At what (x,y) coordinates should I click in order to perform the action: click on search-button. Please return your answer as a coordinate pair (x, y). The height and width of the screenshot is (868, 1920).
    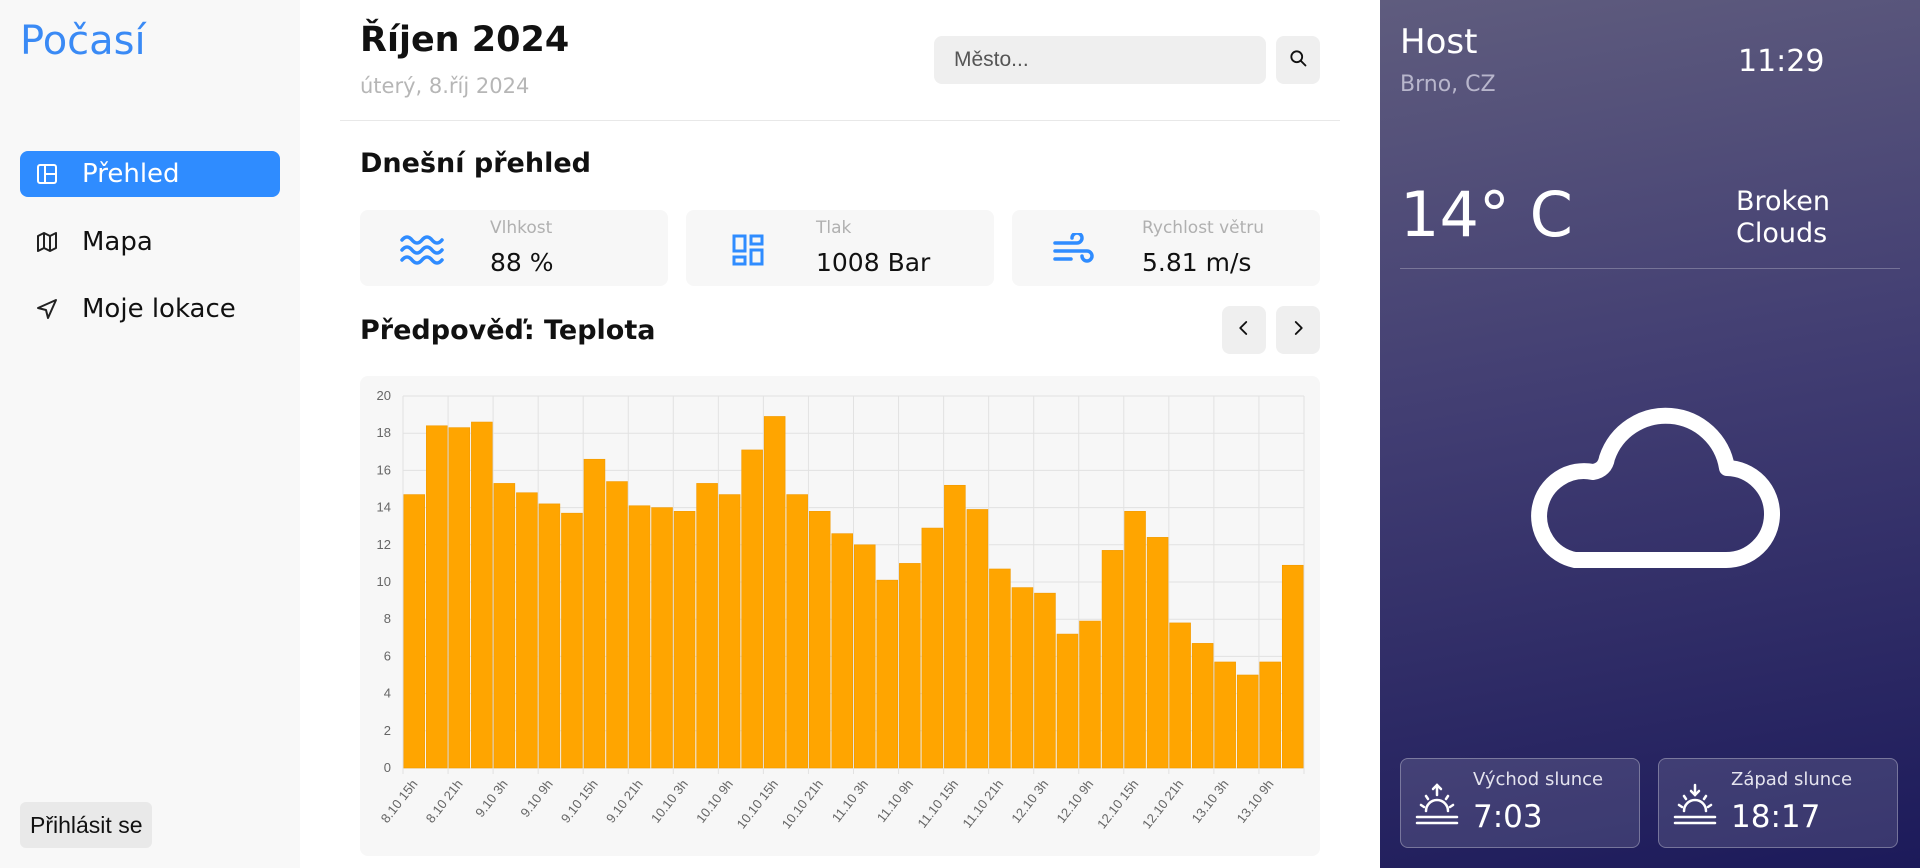
    Looking at the image, I should click on (1298, 60).